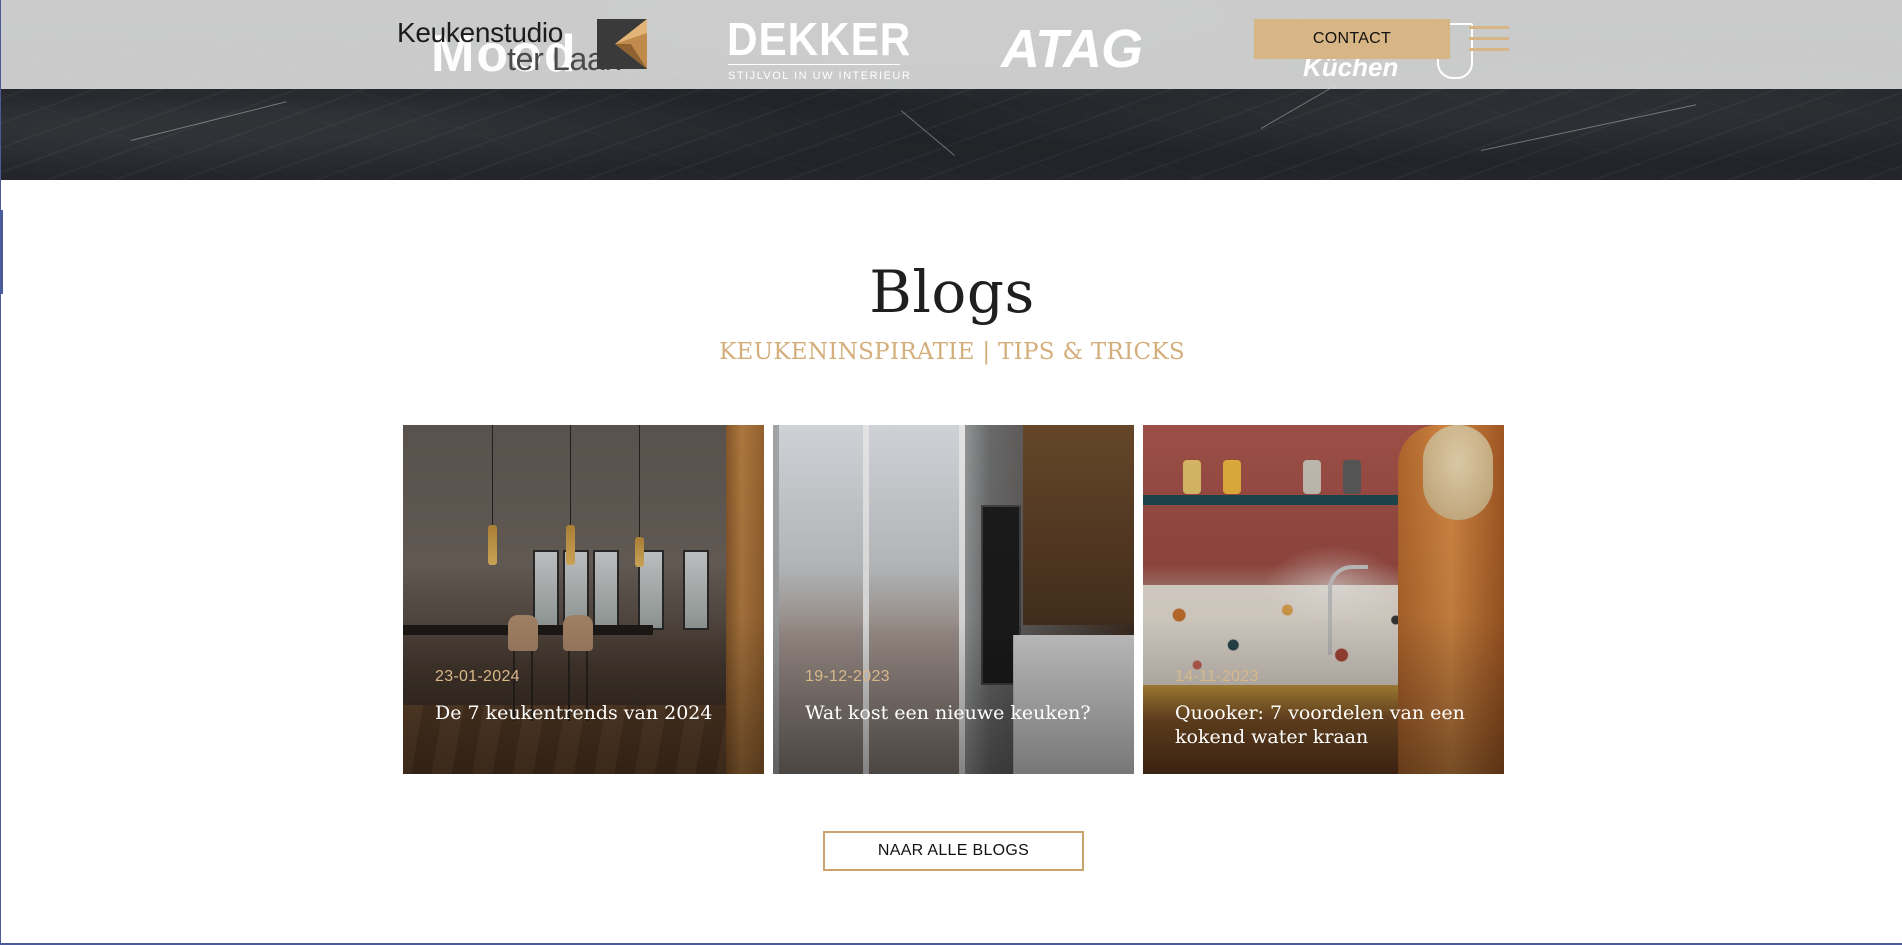 This screenshot has height=945, width=1902. Describe the element at coordinates (583, 599) in the screenshot. I see `blog-card: 23-01-2024 De 7 keukentrends van 2024` at that location.